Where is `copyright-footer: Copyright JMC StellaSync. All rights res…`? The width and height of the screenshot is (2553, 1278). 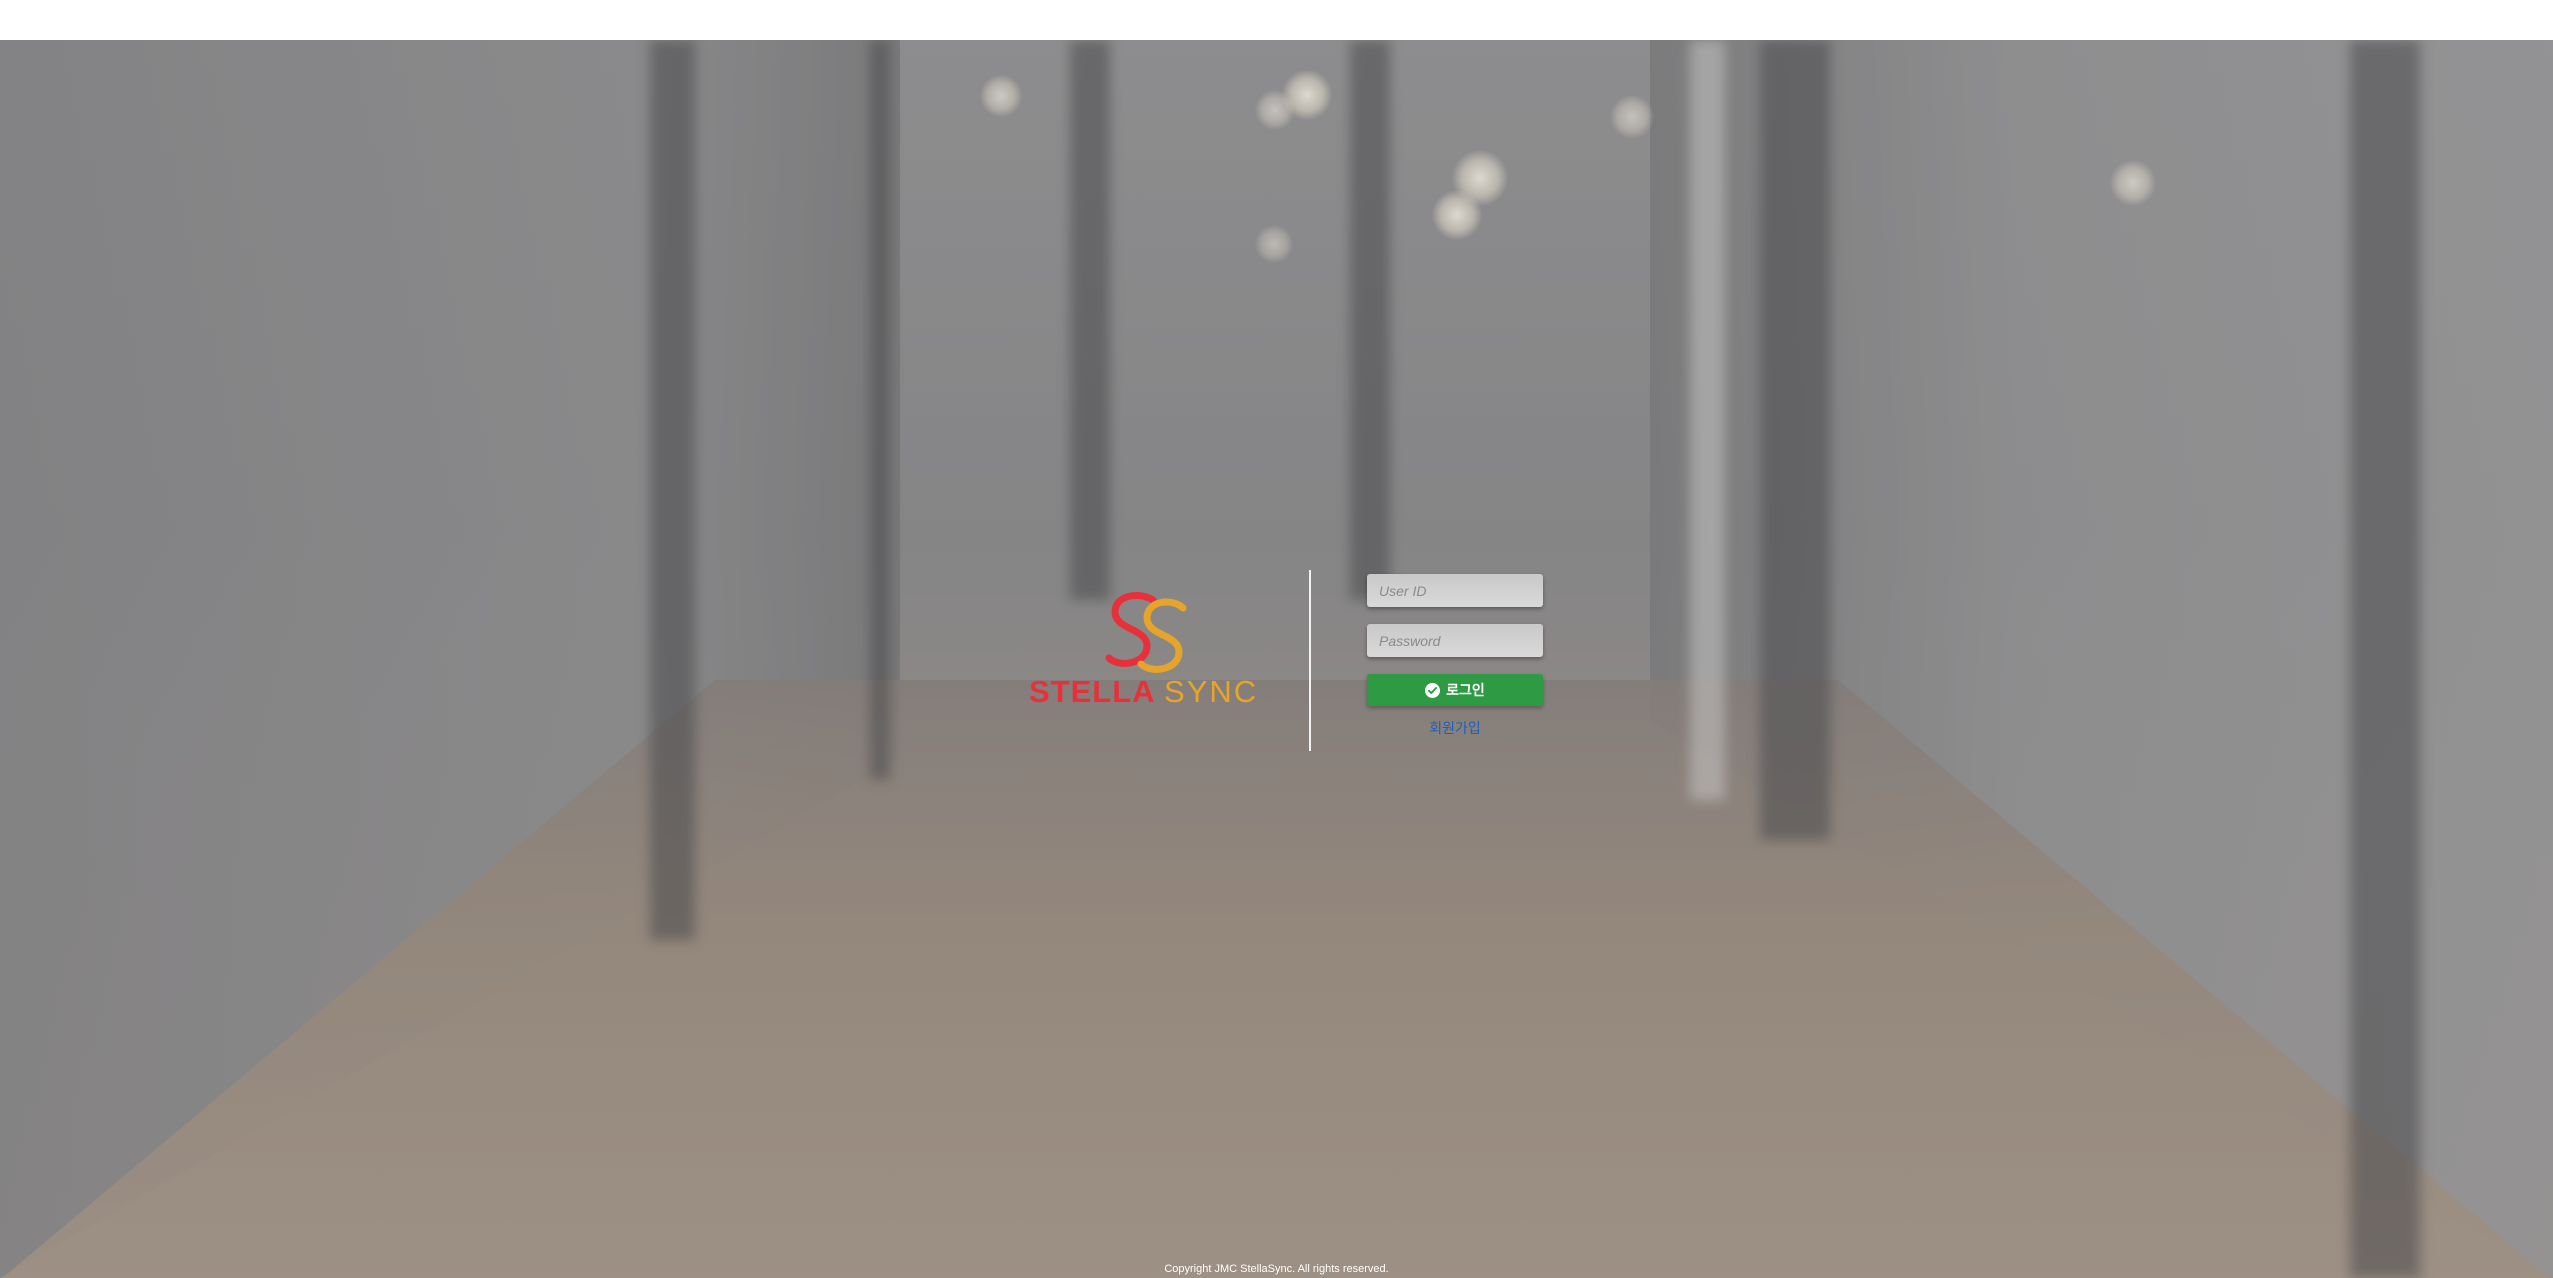 copyright-footer: Copyright JMC StellaSync. All rights res… is located at coordinates (1276, 1269).